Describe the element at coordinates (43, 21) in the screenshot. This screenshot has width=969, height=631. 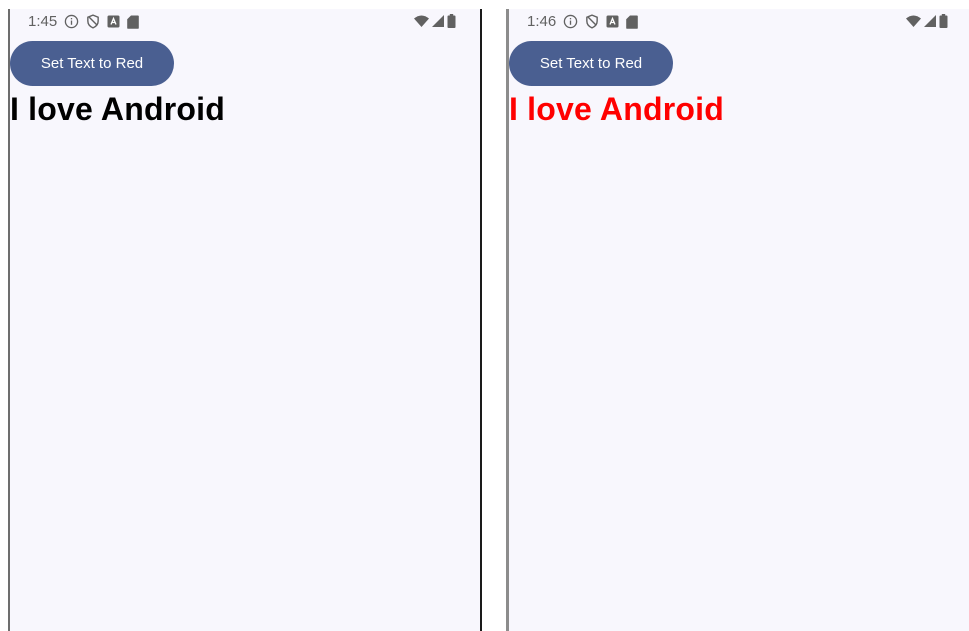
I see `status-time: 1:45` at that location.